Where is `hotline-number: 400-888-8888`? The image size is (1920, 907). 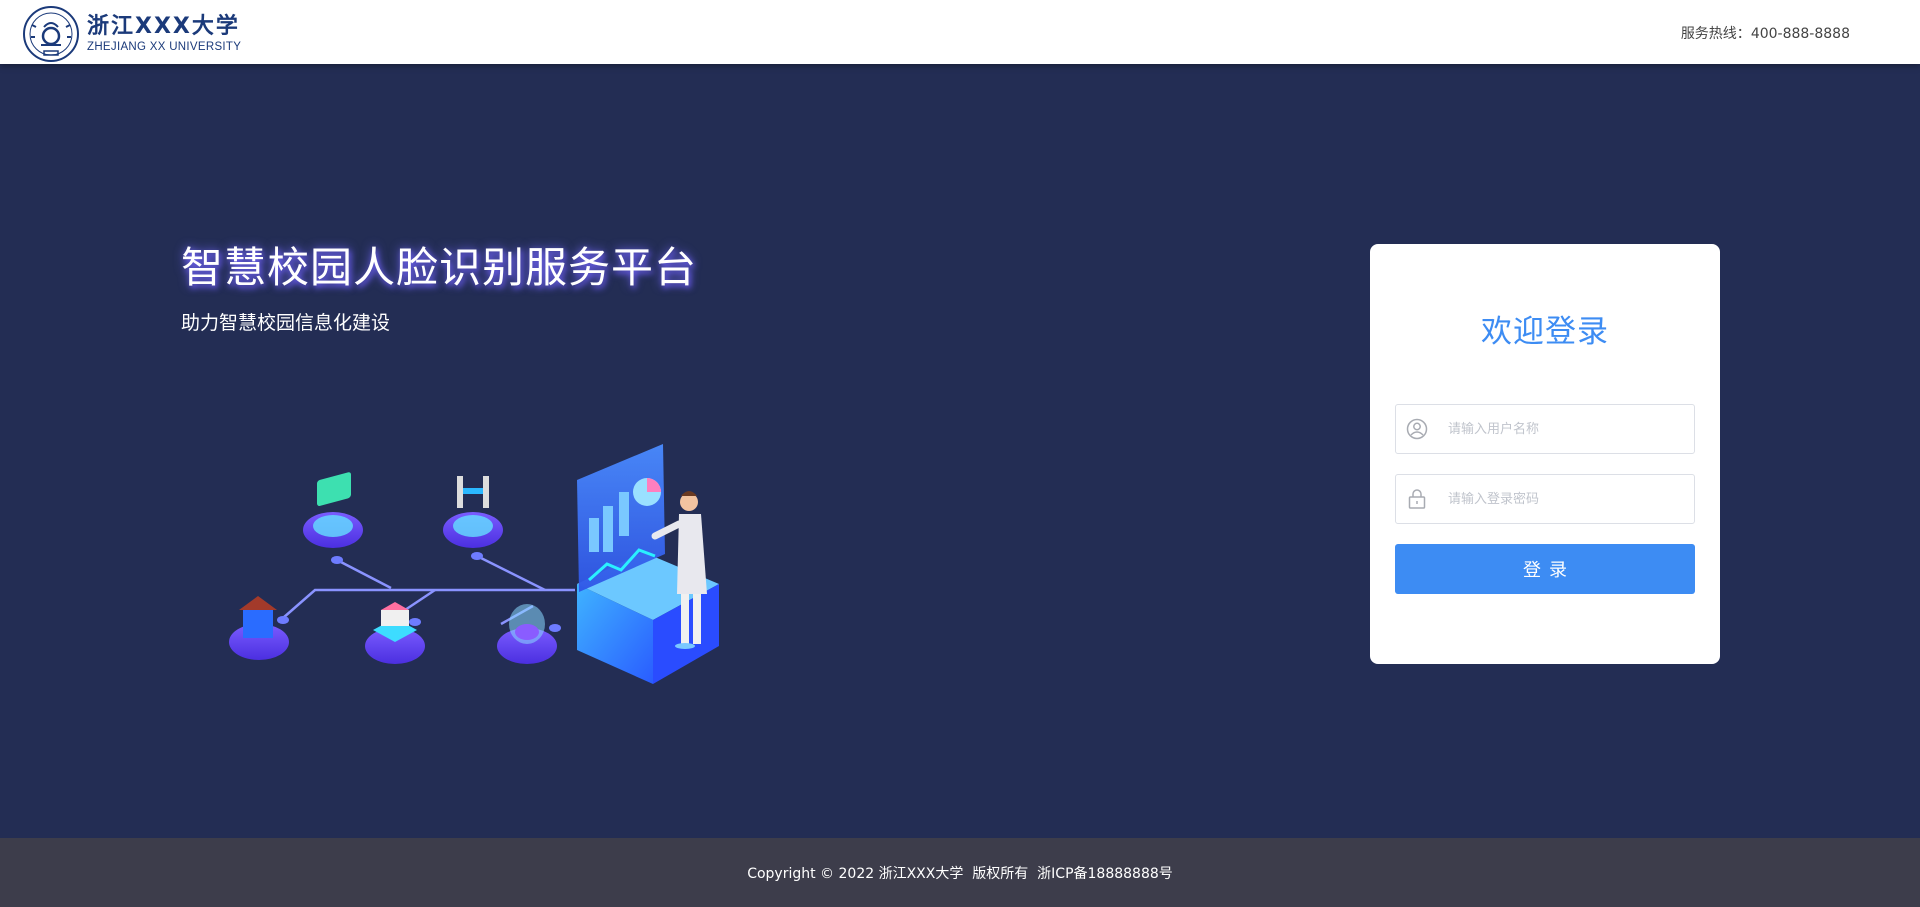 hotline-number: 400-888-8888 is located at coordinates (1800, 34).